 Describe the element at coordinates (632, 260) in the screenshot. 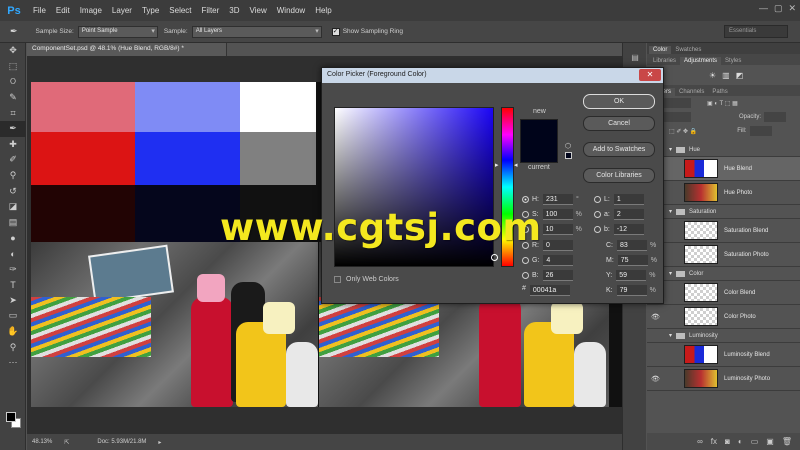

I see `m-input: 75` at that location.